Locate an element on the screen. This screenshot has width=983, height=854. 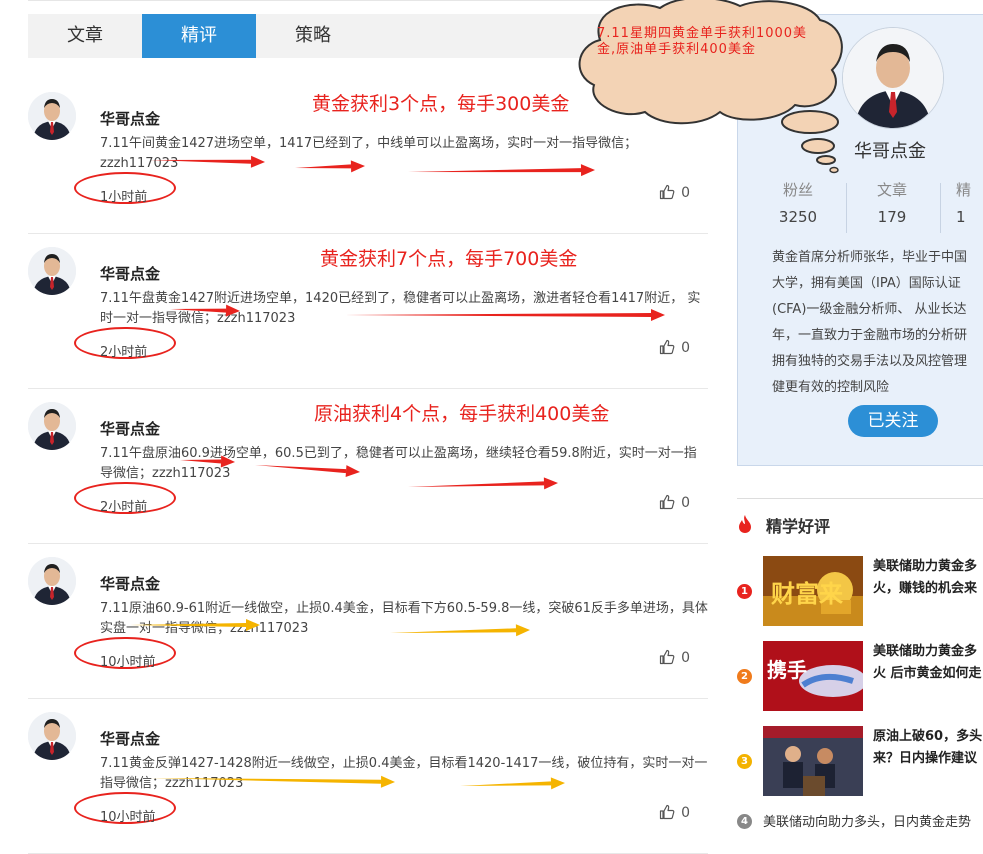
bio-line: 拥有独特的交易手法以及风控管理 is located at coordinates (870, 361).